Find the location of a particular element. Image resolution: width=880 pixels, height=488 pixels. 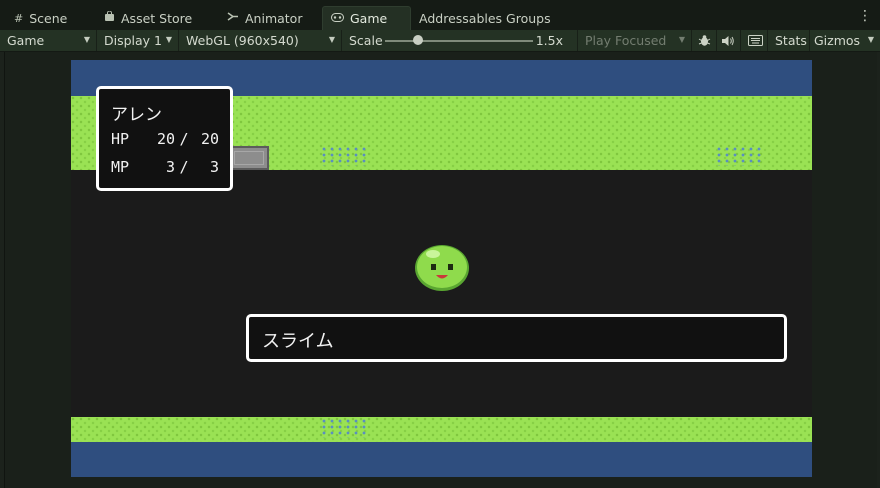

scale-slider-track is located at coordinates (459, 41).